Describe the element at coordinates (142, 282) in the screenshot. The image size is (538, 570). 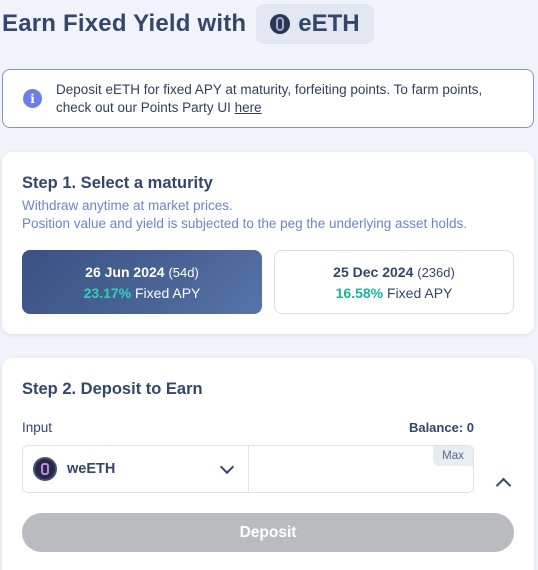
I see `maturity-option-jun-2024: 26 Jun 2024 (54d) 23.17% Fixed APY` at that location.